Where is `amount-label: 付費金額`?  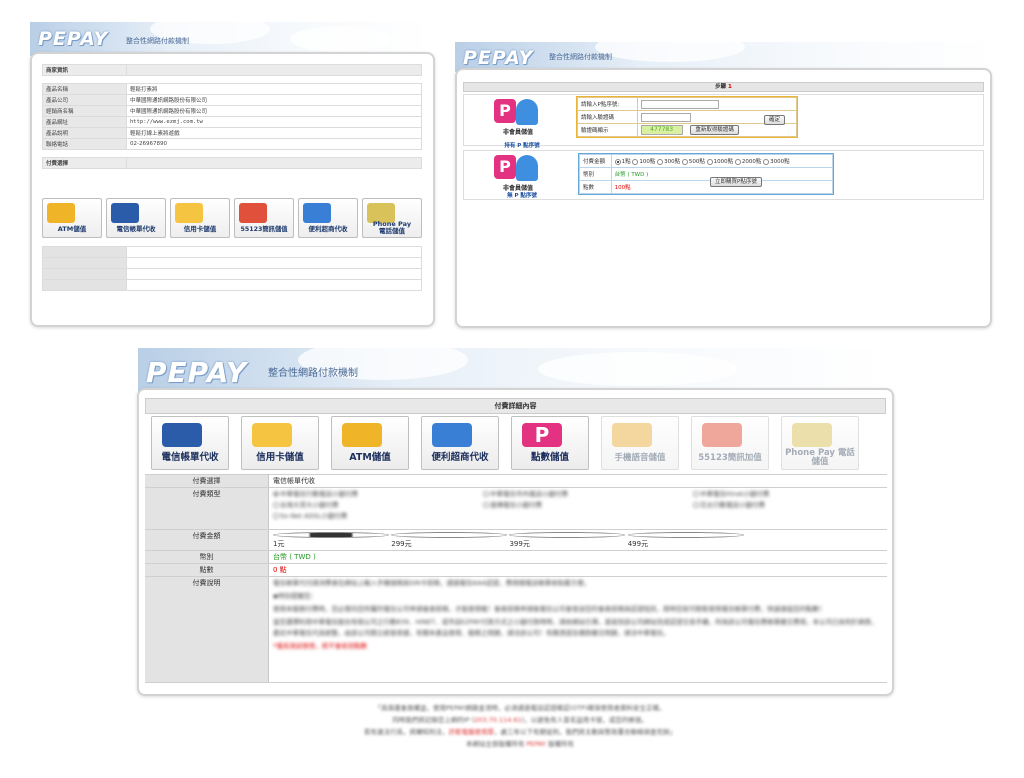 amount-label: 付費金額 is located at coordinates (595, 161).